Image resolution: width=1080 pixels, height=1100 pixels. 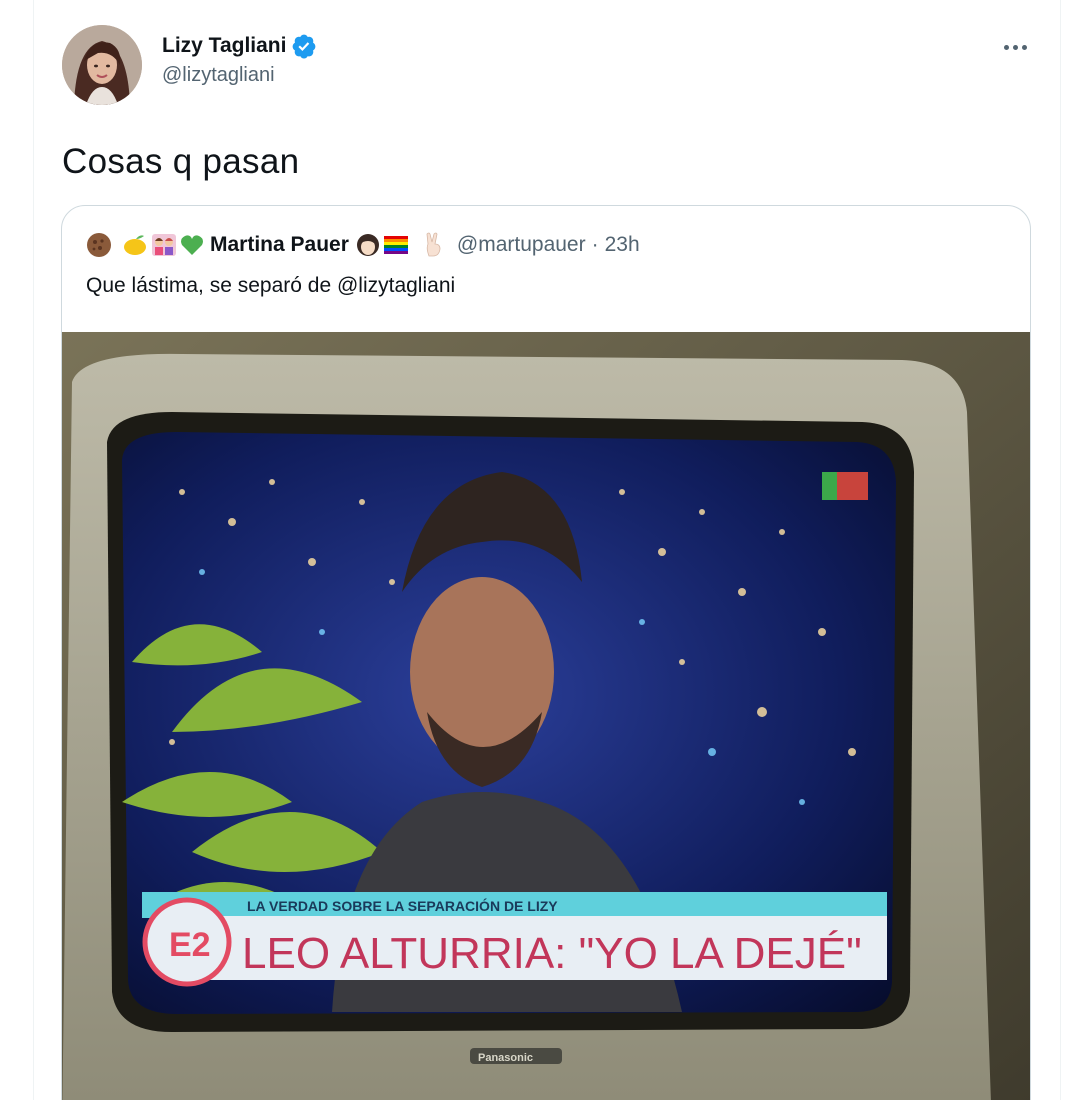 I want to click on tweet-text: Cosas q pasan, so click(x=181, y=161).